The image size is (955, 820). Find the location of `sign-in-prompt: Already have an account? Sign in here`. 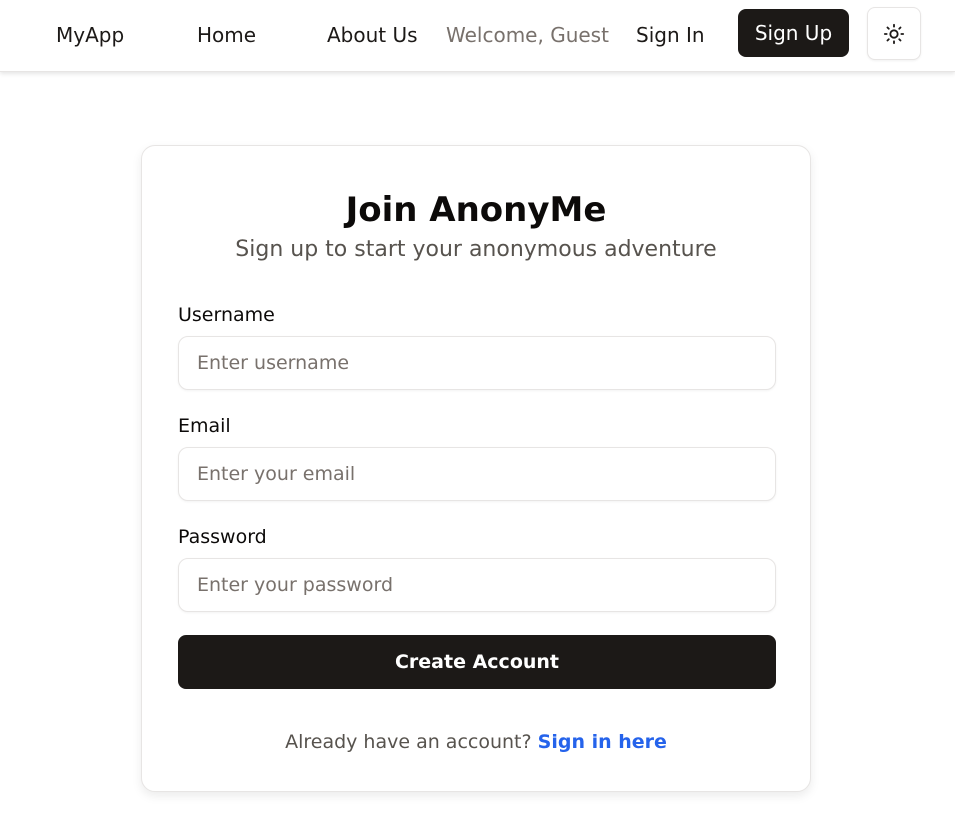

sign-in-prompt: Already have an account? Sign in here is located at coordinates (476, 742).